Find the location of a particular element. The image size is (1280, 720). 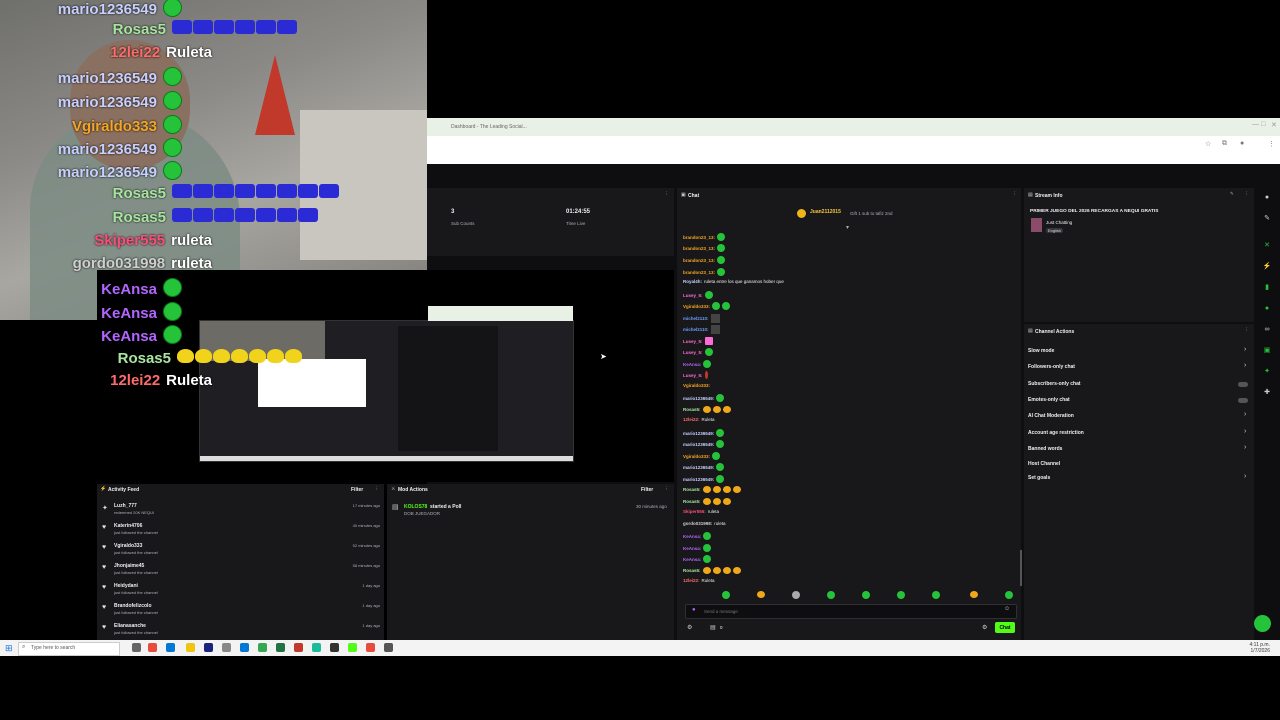

chat-username: Vgiraldo333: is located at coordinates (696, 306).